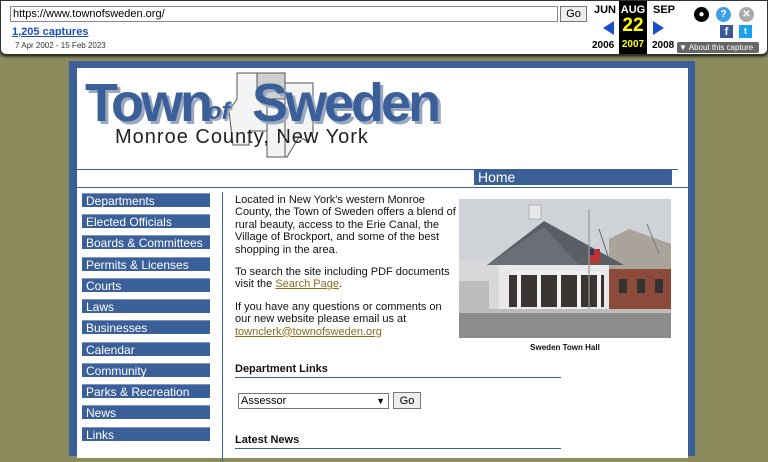 Image resolution: width=768 pixels, height=462 pixels. Describe the element at coordinates (664, 10) in the screenshot. I see `next-month: SEP` at that location.